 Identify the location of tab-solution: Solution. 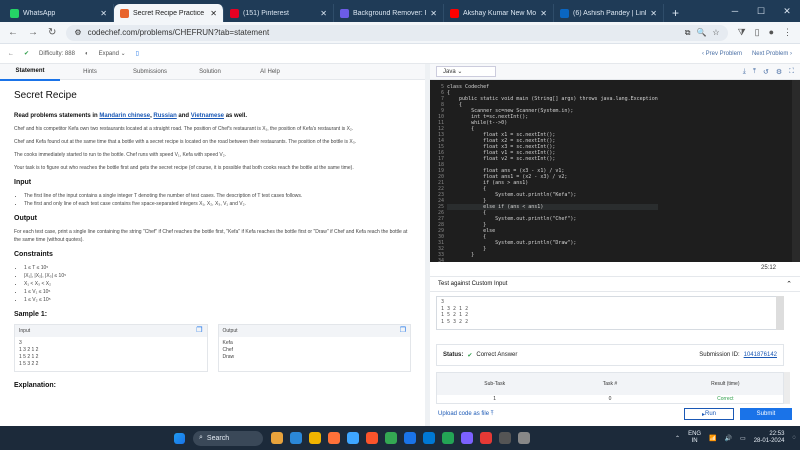
(210, 72).